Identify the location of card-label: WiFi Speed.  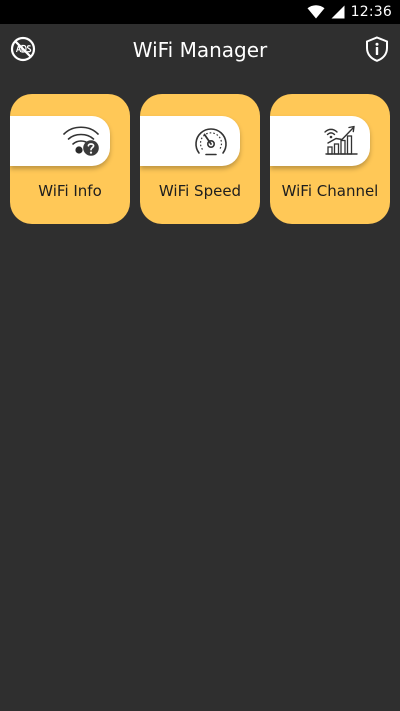
(200, 191).